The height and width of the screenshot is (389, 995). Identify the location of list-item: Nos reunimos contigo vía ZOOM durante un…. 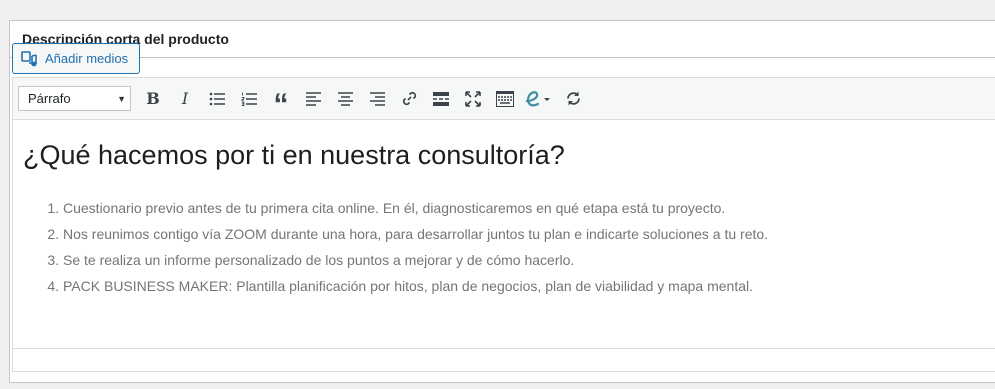
(529, 234).